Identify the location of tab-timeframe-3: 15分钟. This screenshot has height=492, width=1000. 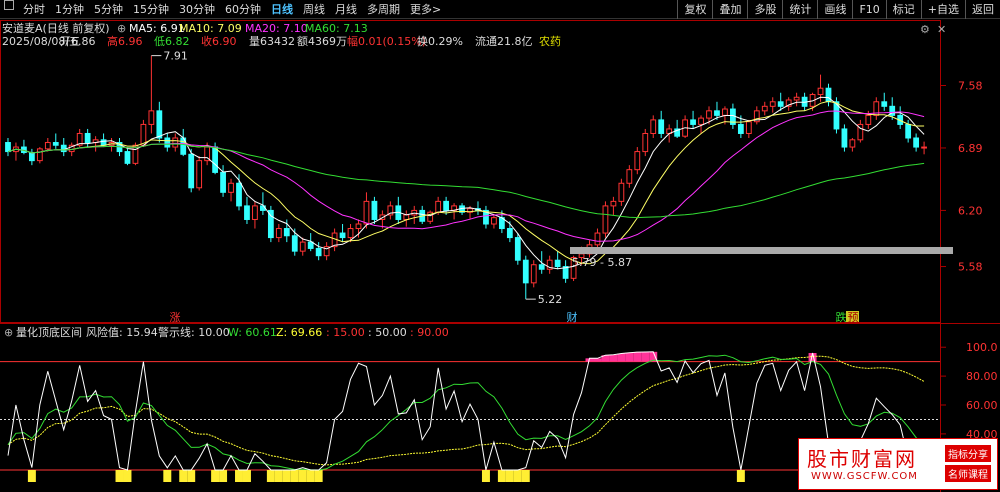
(151, 9).